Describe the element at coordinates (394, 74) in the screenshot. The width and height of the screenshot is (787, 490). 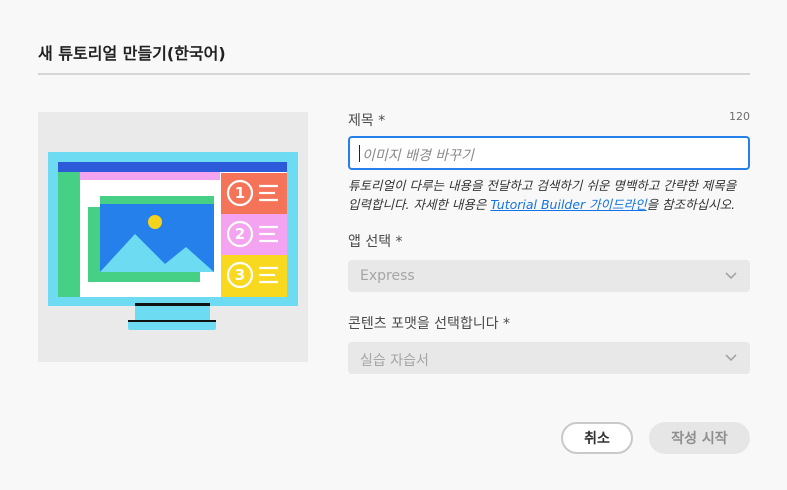
I see `title-divider` at that location.